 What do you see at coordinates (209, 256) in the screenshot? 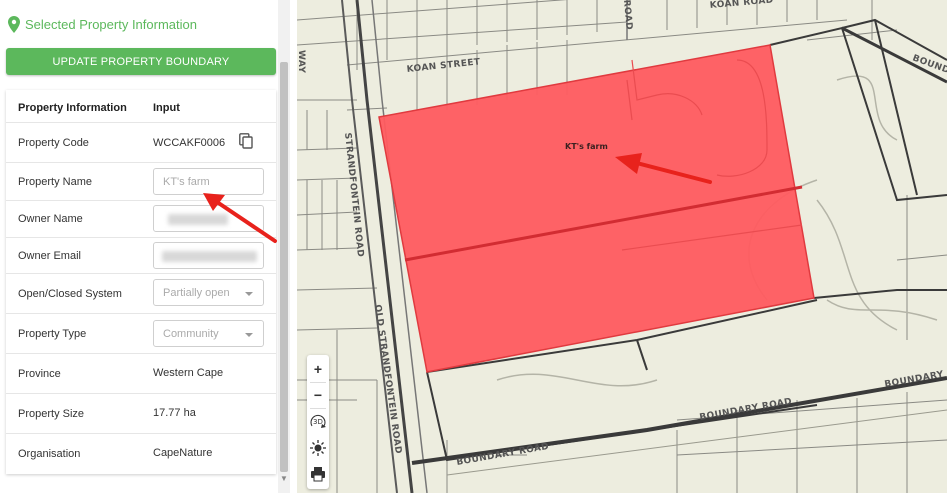
I see `owner-email-redacted` at bounding box center [209, 256].